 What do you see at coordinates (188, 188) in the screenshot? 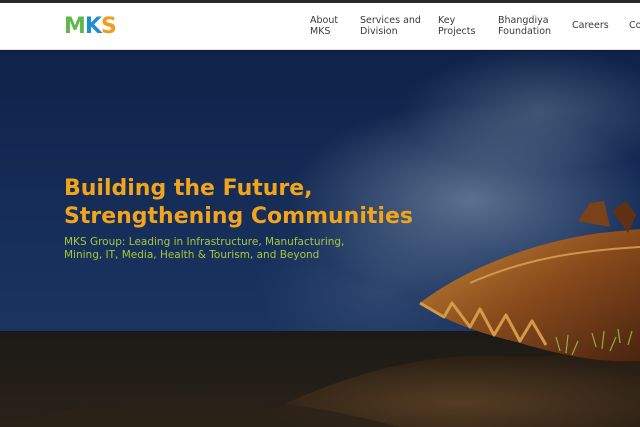
I see `hero-headline-line1: Building the Future,` at bounding box center [188, 188].